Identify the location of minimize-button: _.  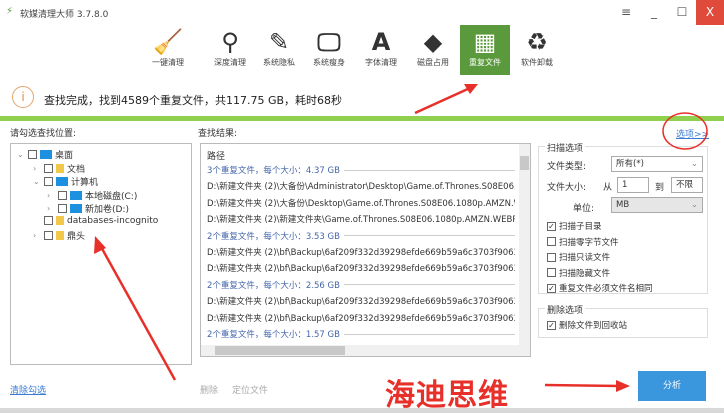
(654, 12).